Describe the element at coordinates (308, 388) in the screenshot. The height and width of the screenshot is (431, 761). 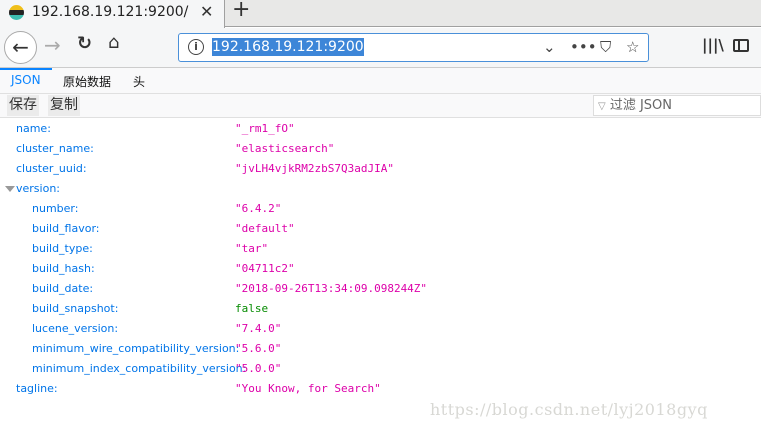
I see `json-value: "You Know, for Search"` at that location.